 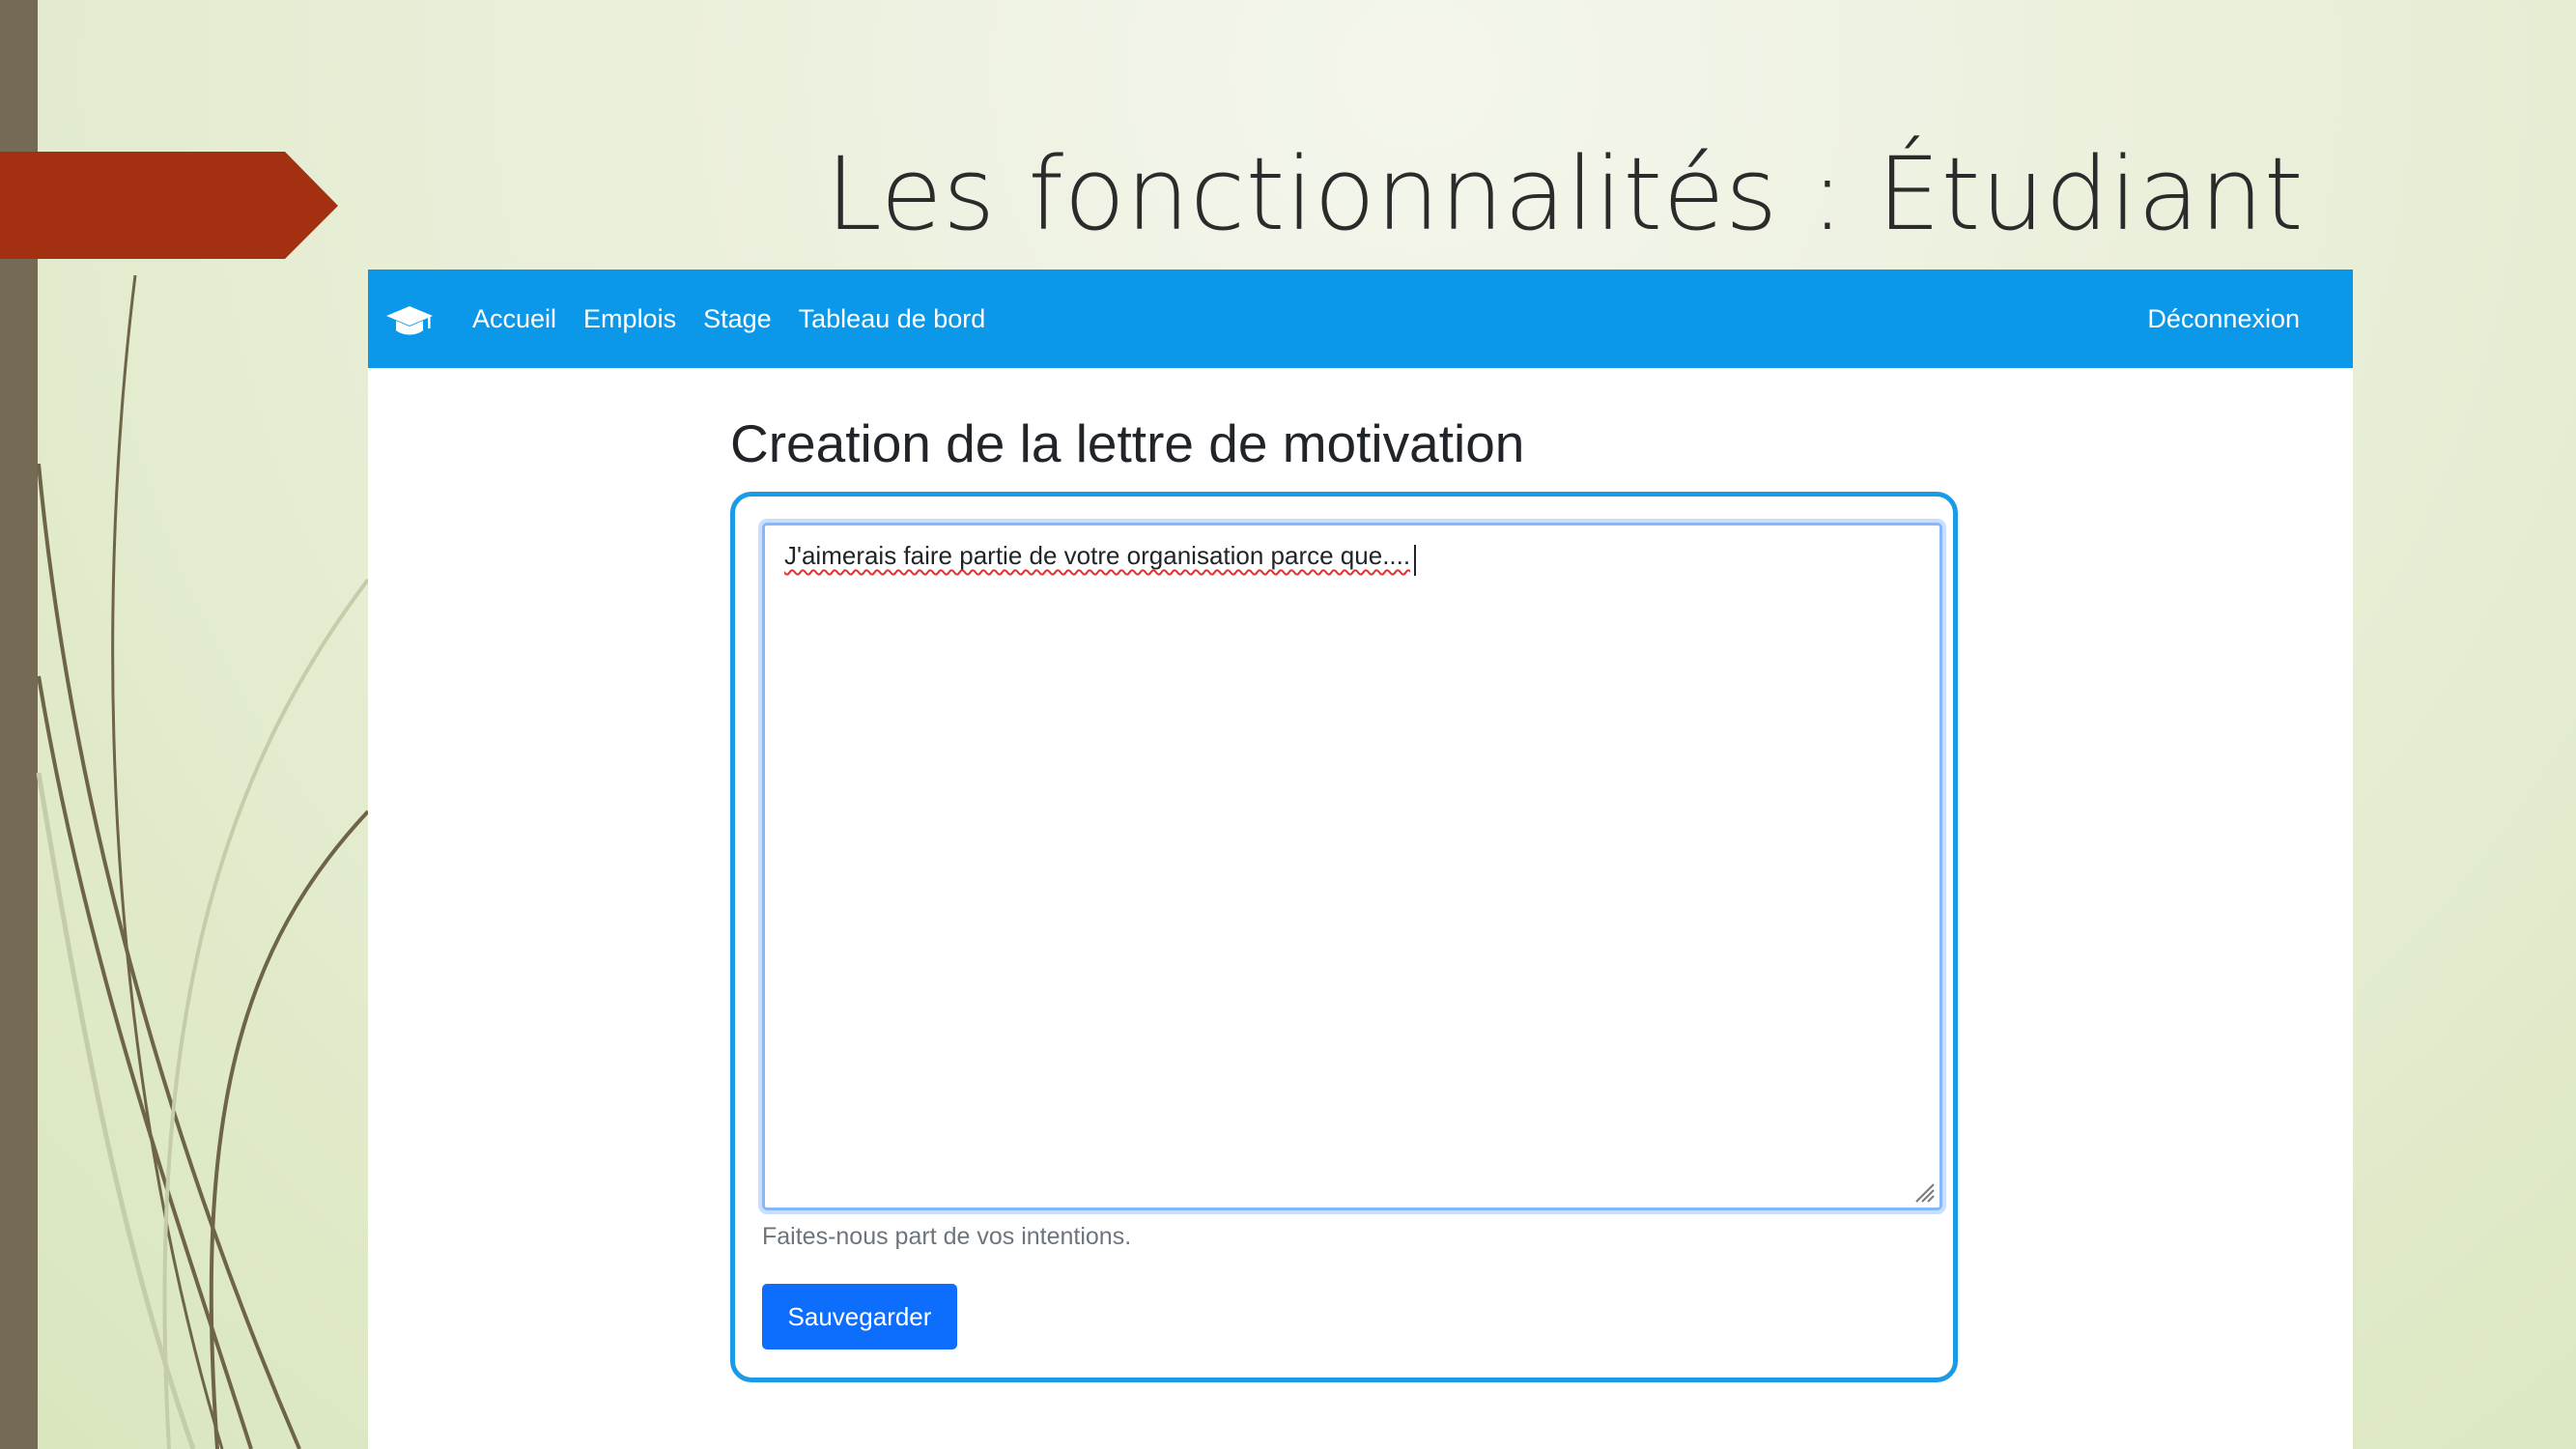 What do you see at coordinates (2223, 319) in the screenshot?
I see `logout-link: Déconnexion` at bounding box center [2223, 319].